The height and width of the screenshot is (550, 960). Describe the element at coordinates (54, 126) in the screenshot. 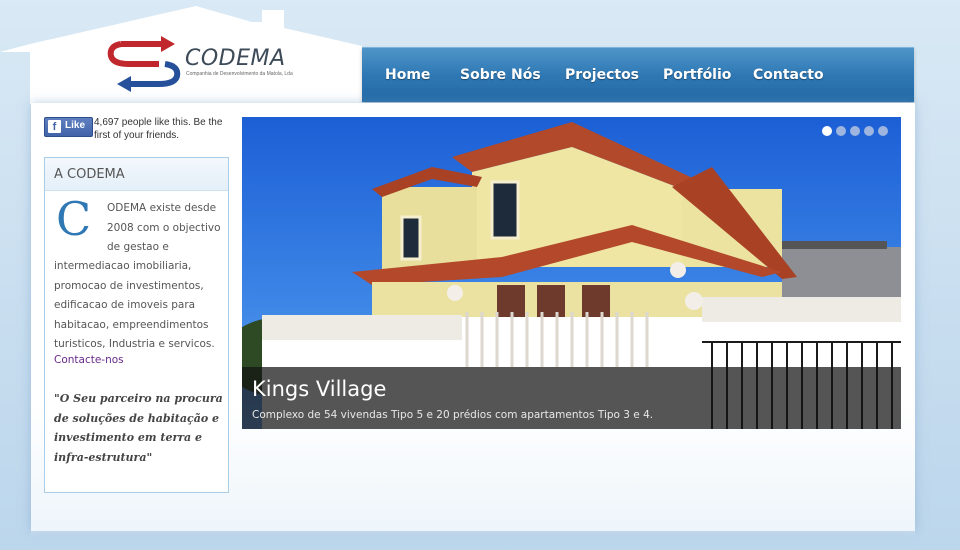

I see `facebook-icon: f` at that location.